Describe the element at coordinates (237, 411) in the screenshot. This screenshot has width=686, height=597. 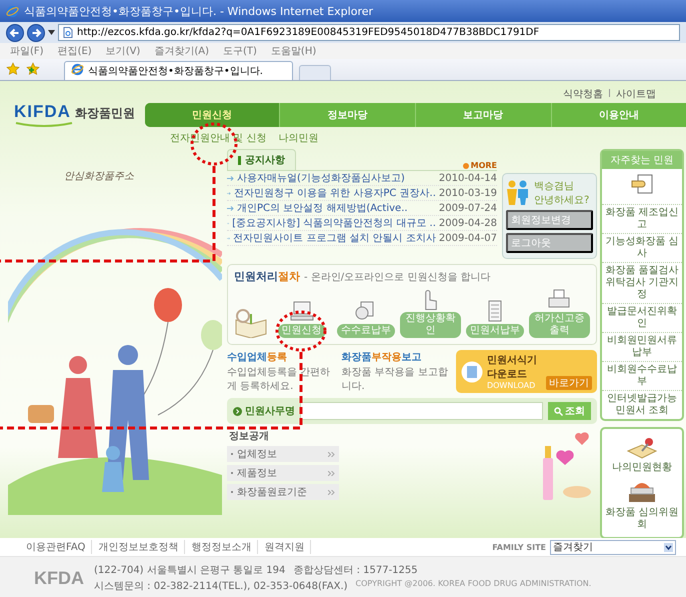
I see `arrow-circle-icon` at that location.